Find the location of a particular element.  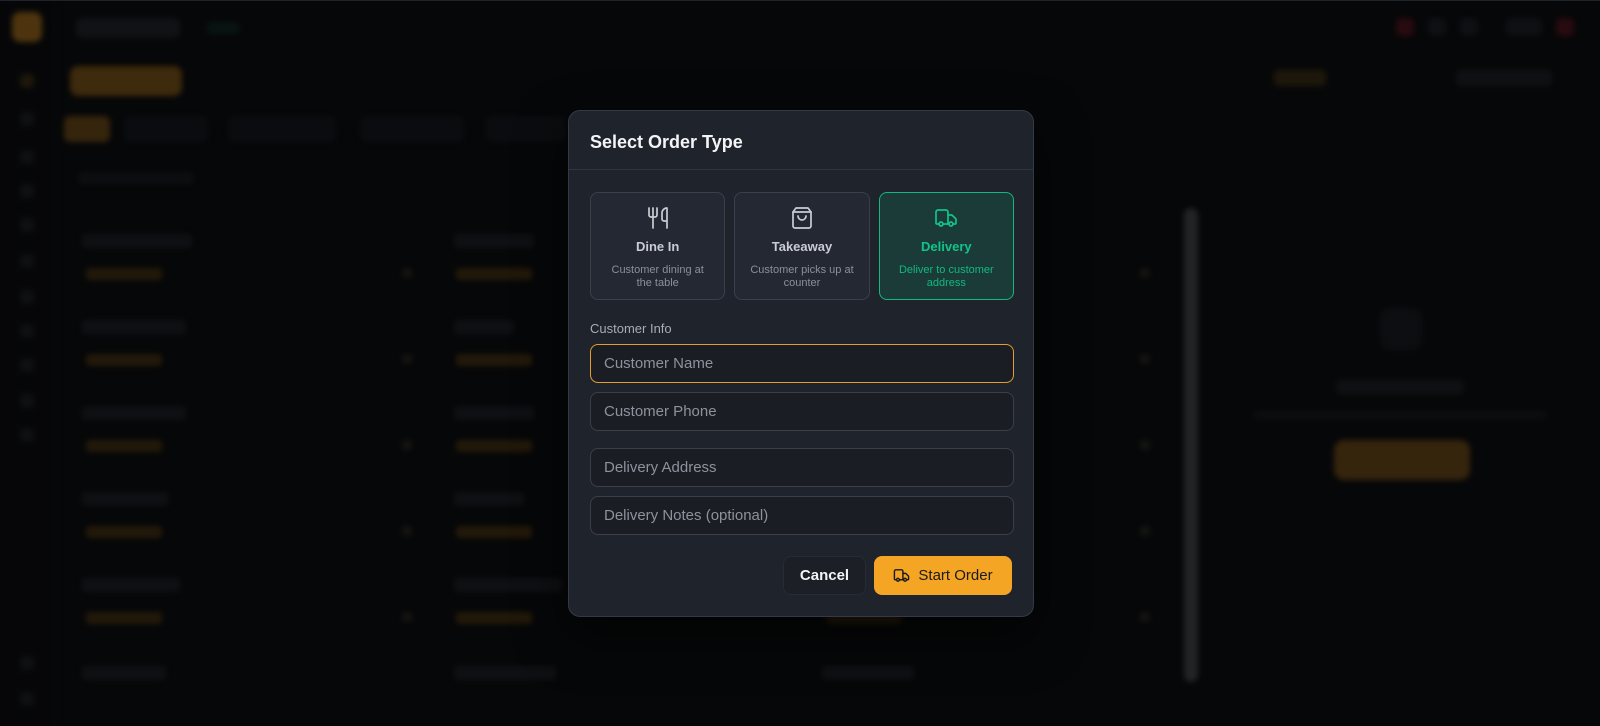

order-type-description: Deliver to customer address is located at coordinates (946, 276).